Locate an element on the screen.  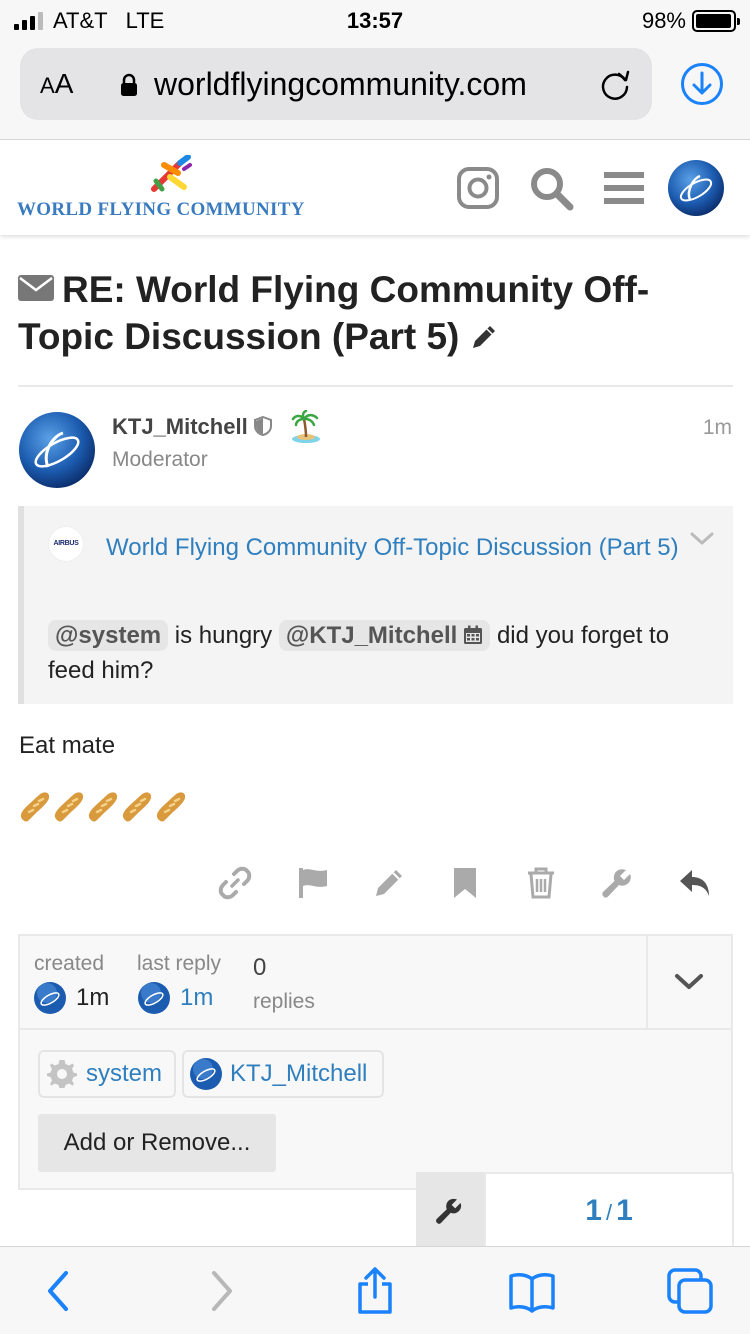
browser-address-area: AA worldflyingcommunity.com is located at coordinates (375, 90).